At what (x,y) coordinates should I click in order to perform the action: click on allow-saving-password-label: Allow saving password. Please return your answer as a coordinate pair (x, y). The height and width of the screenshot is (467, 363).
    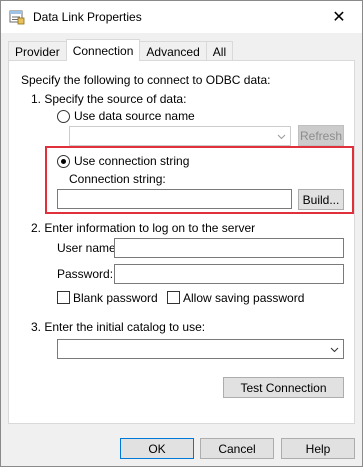
    Looking at the image, I should click on (244, 298).